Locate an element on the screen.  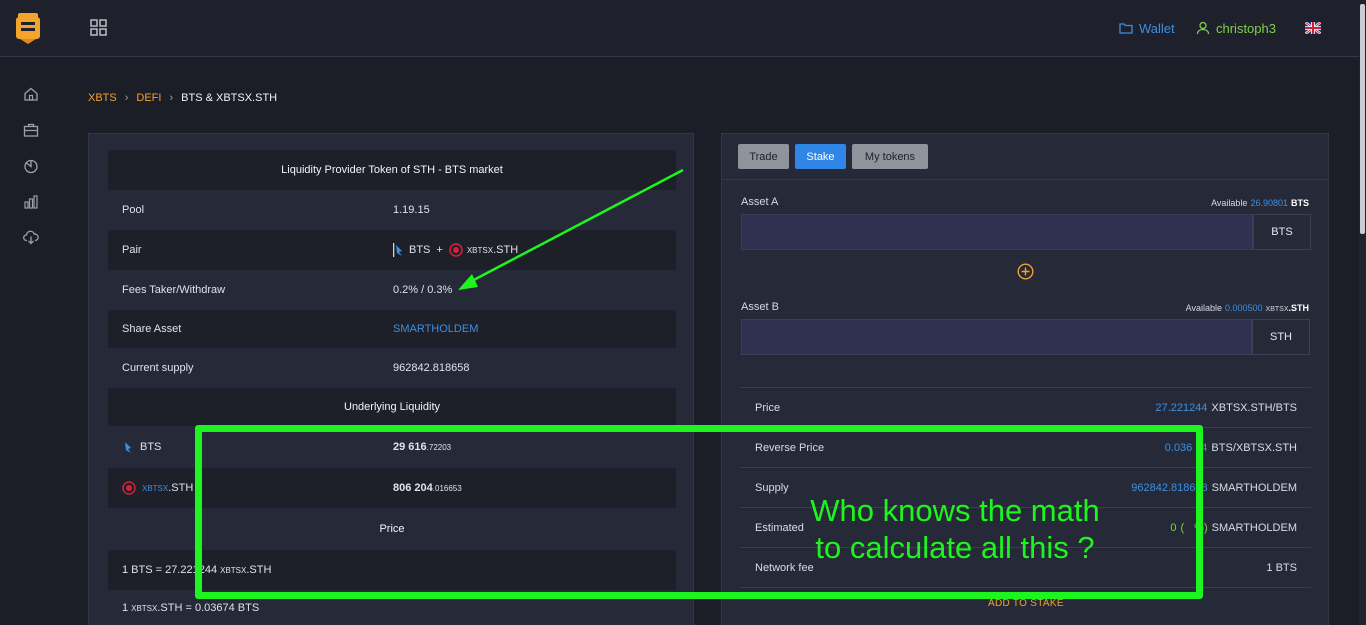
info-supply-number-head: 962842.8186 is located at coordinates (1163, 487).